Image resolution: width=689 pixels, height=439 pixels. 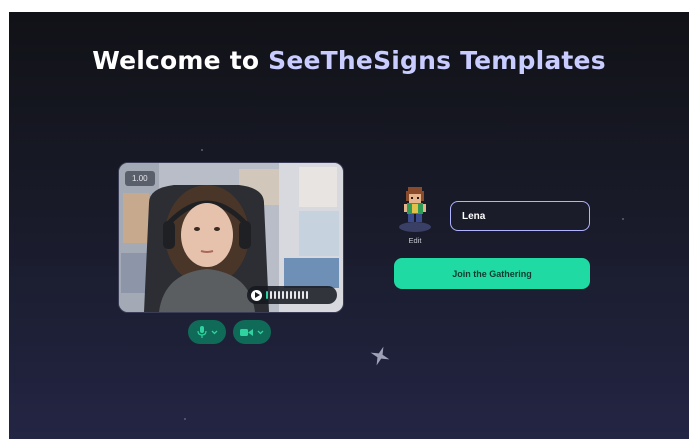 What do you see at coordinates (380, 356) in the screenshot?
I see `sparkle-icon` at bounding box center [380, 356].